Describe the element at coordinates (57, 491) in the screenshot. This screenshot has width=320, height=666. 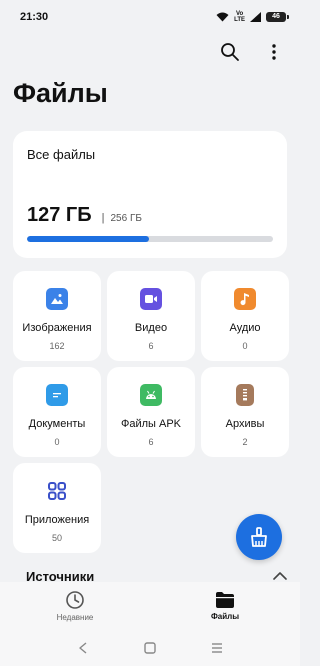
I see `apps-grid-icon` at that location.